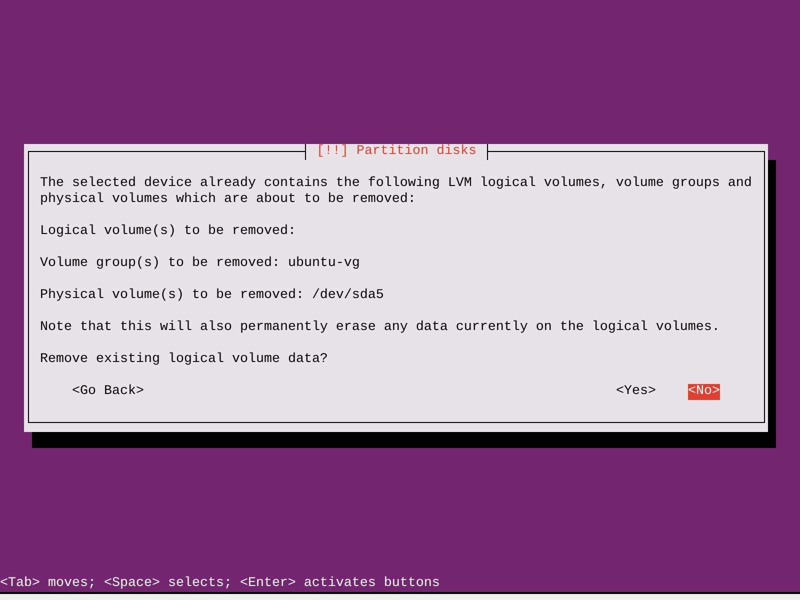 Image resolution: width=800 pixels, height=600 pixels. Describe the element at coordinates (200, 264) in the screenshot. I see `message-text: Volume group(s) to be removed: ubuntu-vg` at that location.